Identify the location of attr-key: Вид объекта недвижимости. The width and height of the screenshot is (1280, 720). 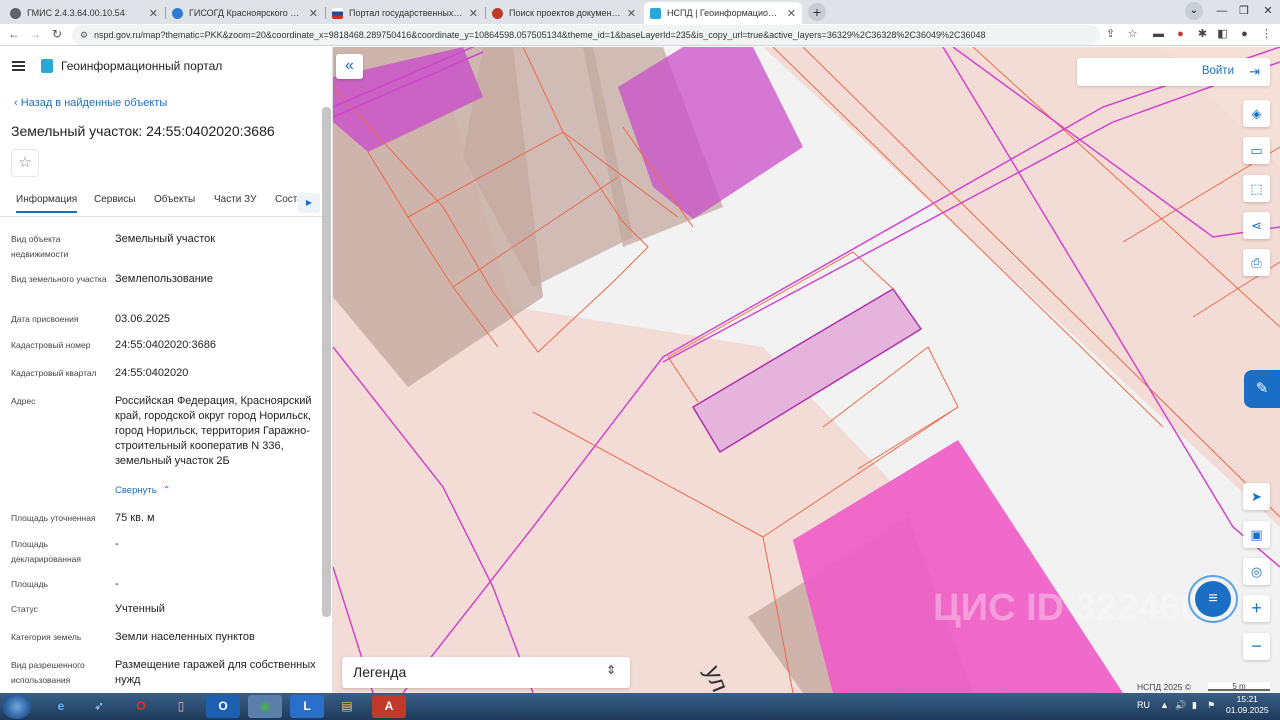
(40, 246).